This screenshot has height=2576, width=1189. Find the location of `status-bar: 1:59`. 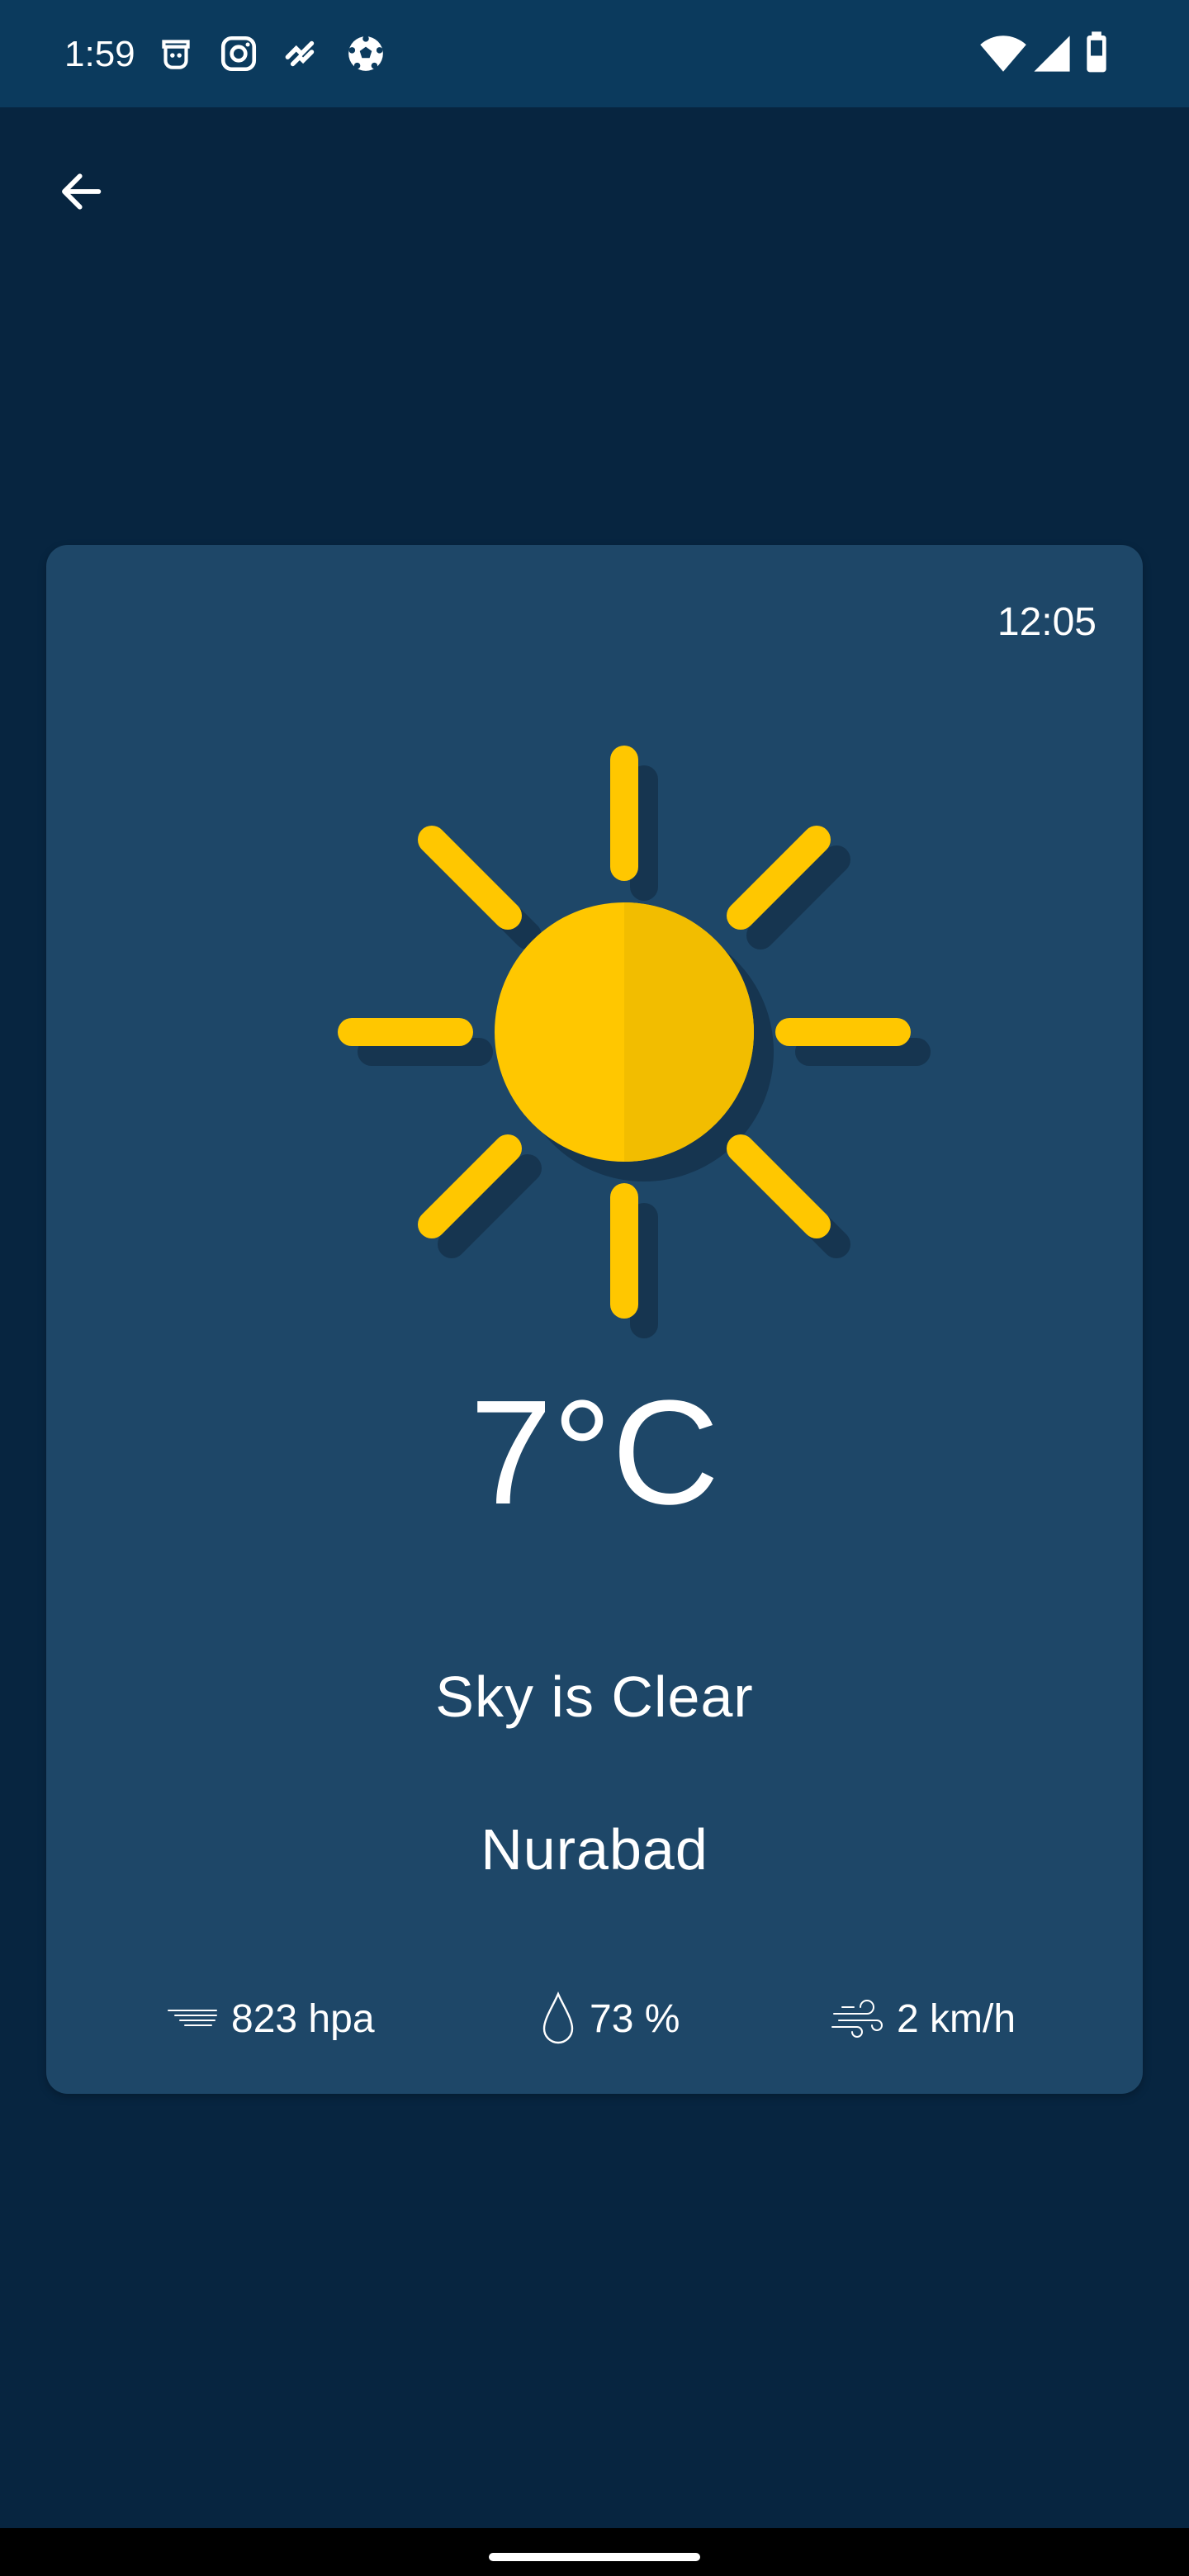

status-bar: 1:59 is located at coordinates (594, 53).